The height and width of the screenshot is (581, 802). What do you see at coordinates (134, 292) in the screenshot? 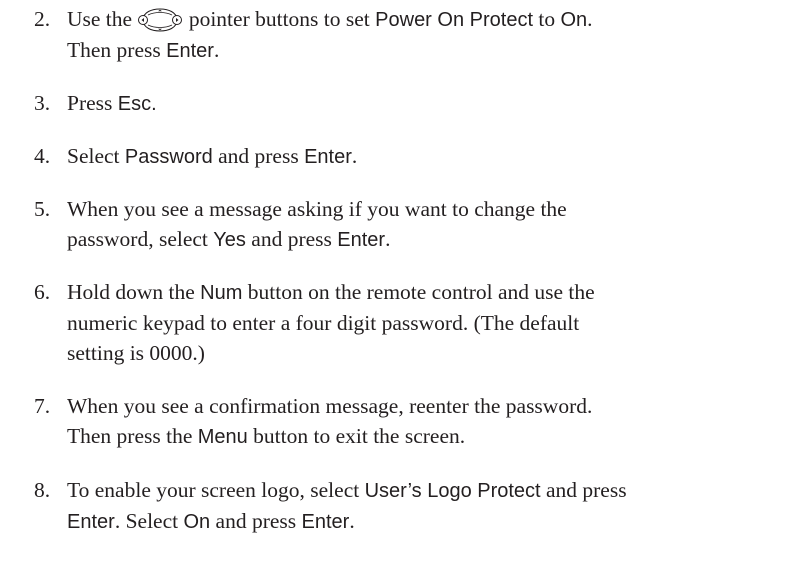
I see `body-text: Hold down the` at bounding box center [134, 292].